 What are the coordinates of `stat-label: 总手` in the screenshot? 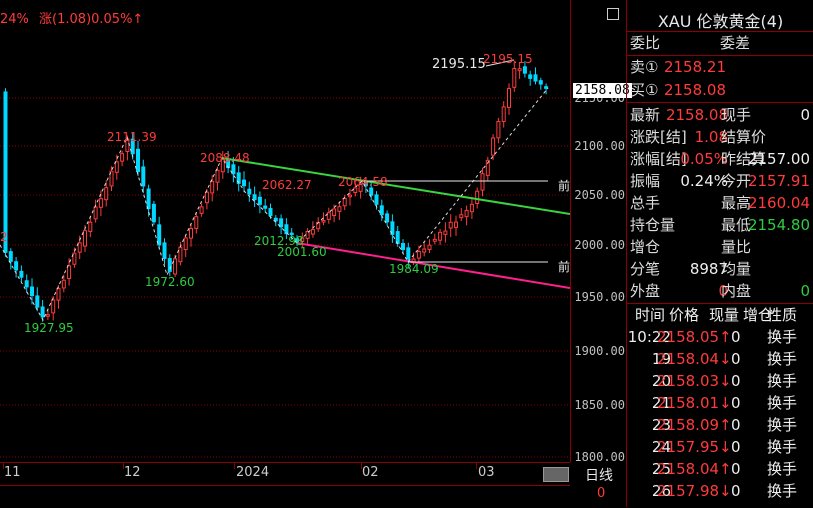 It's located at (645, 203).